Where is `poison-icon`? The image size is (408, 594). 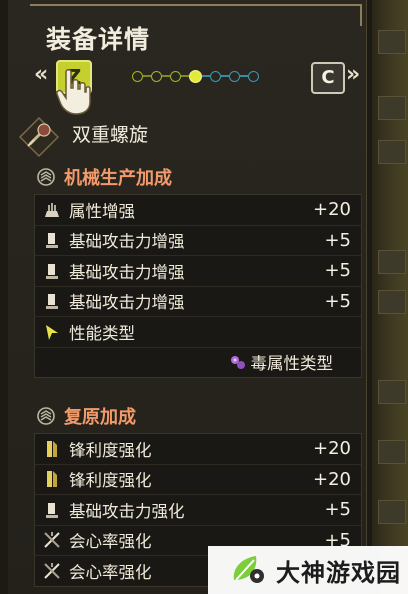
poison-icon is located at coordinates (238, 362).